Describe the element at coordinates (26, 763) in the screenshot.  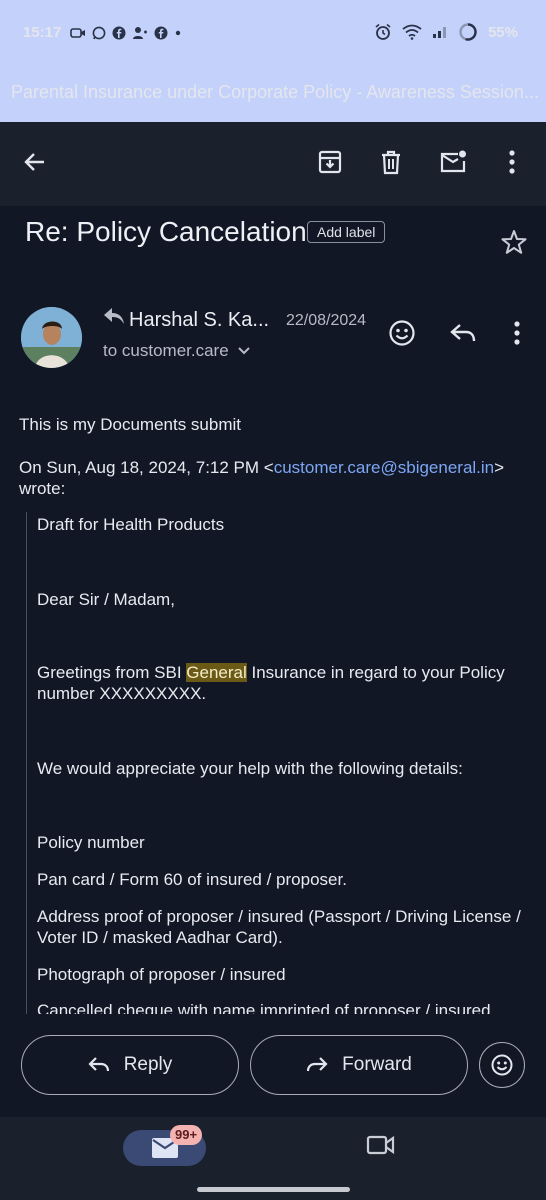
I see `quote-bar` at that location.